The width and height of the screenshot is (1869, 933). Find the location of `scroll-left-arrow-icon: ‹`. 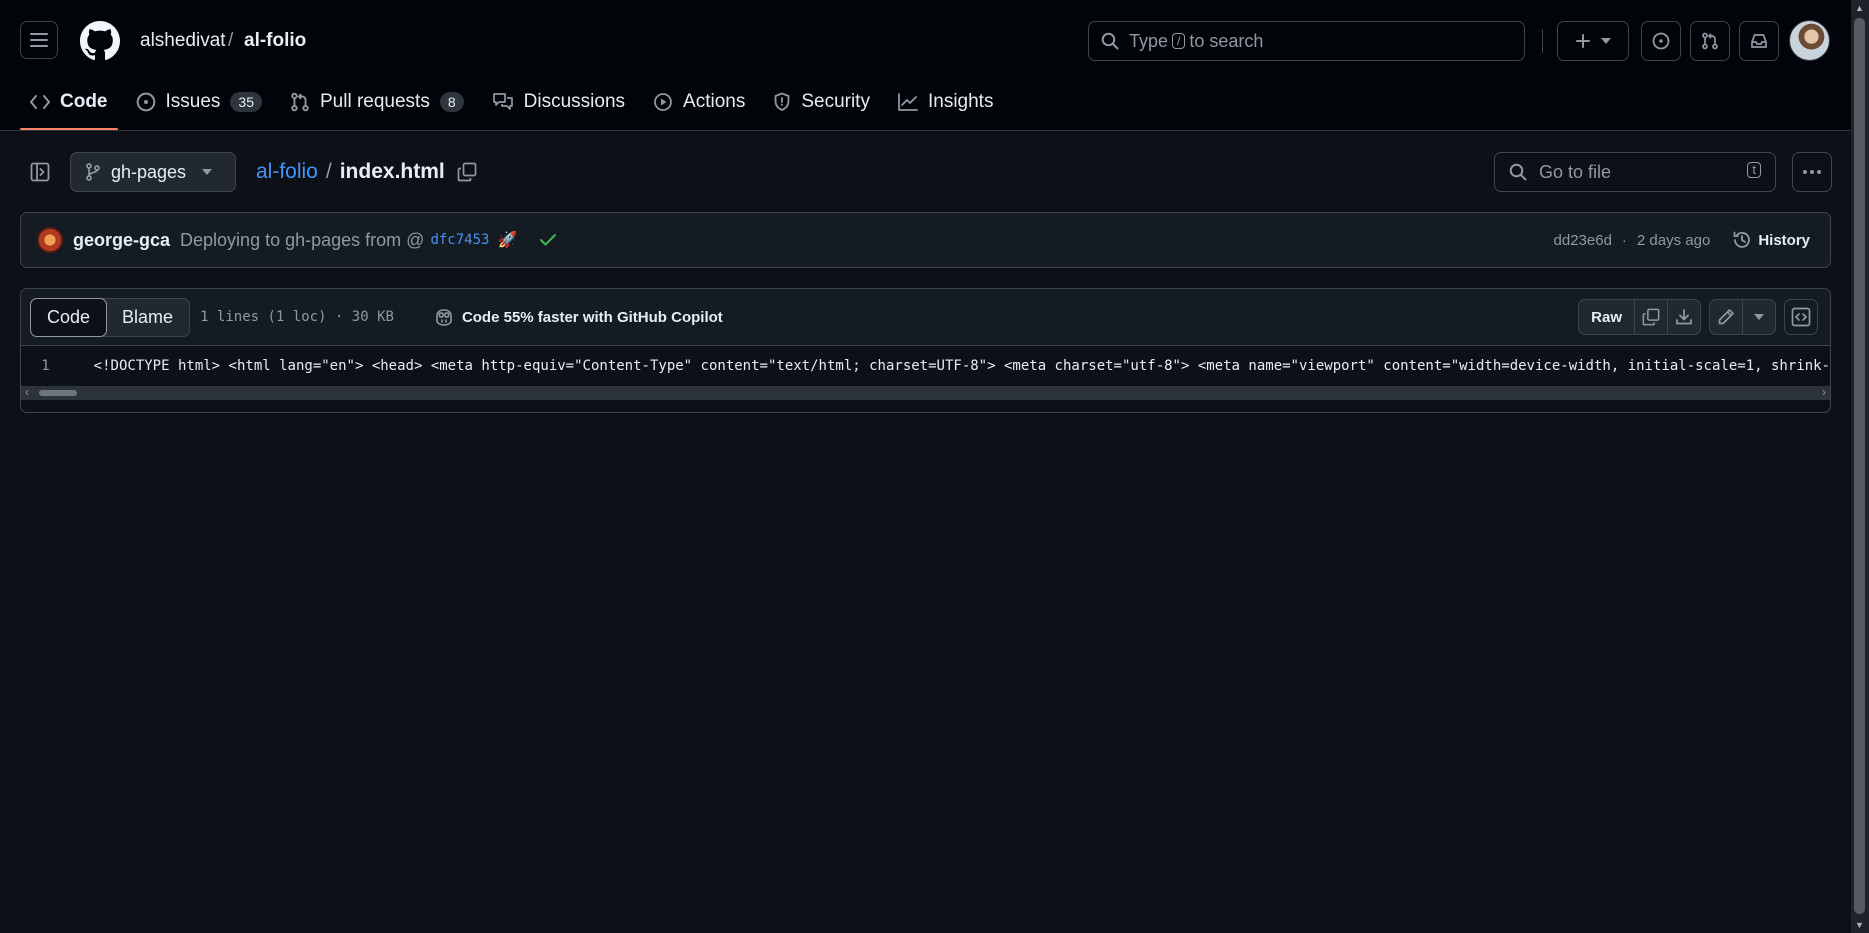

scroll-left-arrow-icon: ‹ is located at coordinates (27, 392).